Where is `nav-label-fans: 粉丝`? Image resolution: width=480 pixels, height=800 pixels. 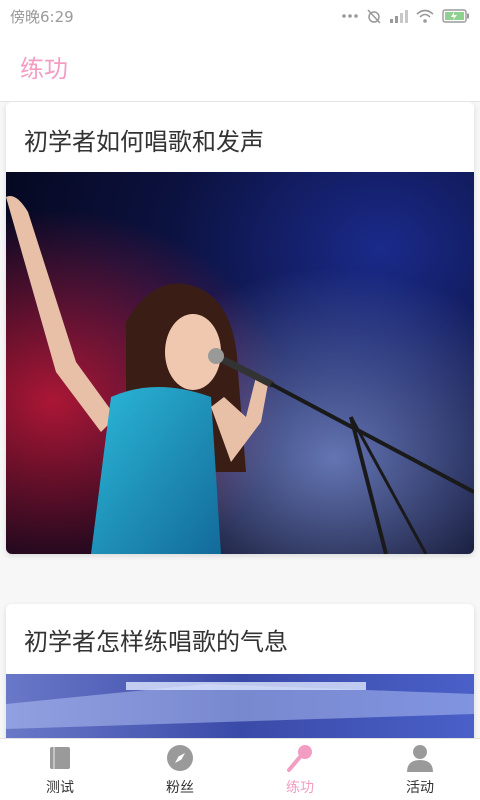 nav-label-fans: 粉丝 is located at coordinates (180, 787).